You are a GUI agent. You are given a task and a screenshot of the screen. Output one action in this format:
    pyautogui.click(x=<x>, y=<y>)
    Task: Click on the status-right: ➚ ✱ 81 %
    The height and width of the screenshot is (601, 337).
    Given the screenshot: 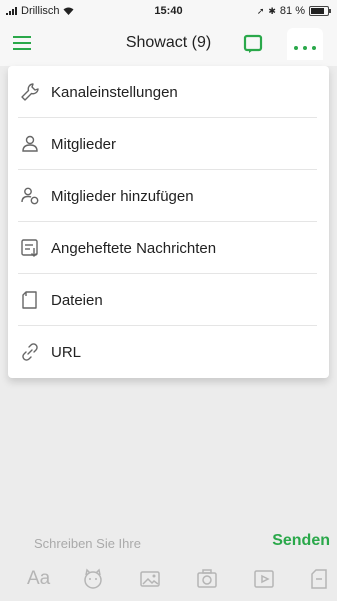 What is the action you would take?
    pyautogui.click(x=293, y=11)
    